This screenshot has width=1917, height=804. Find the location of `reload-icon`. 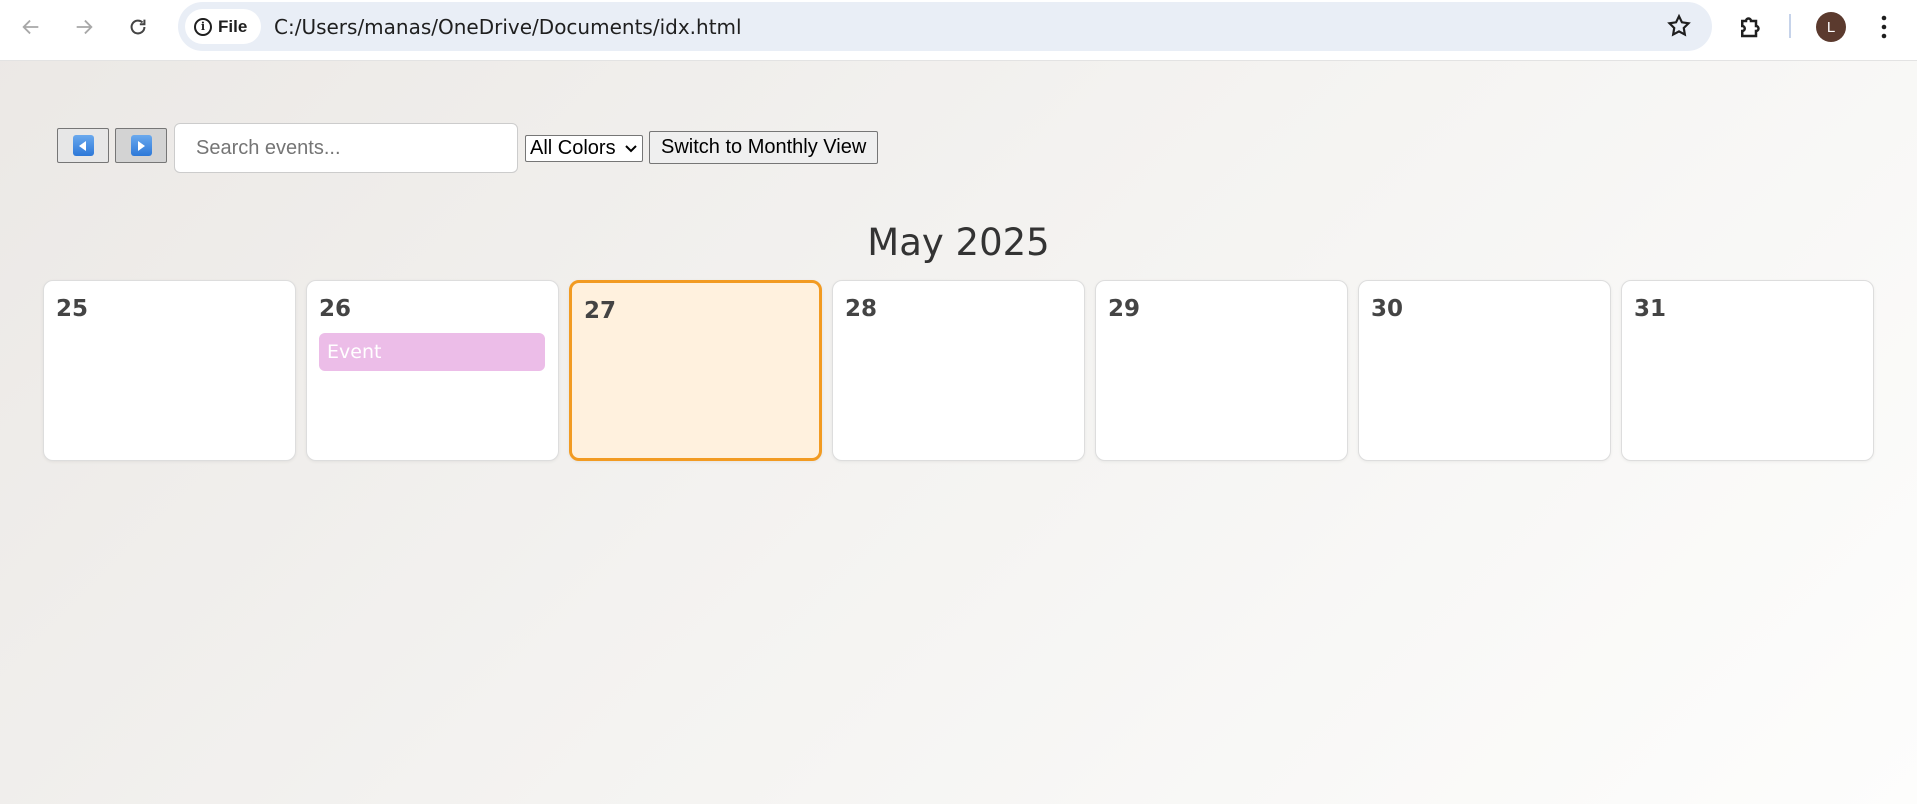

reload-icon is located at coordinates (138, 27).